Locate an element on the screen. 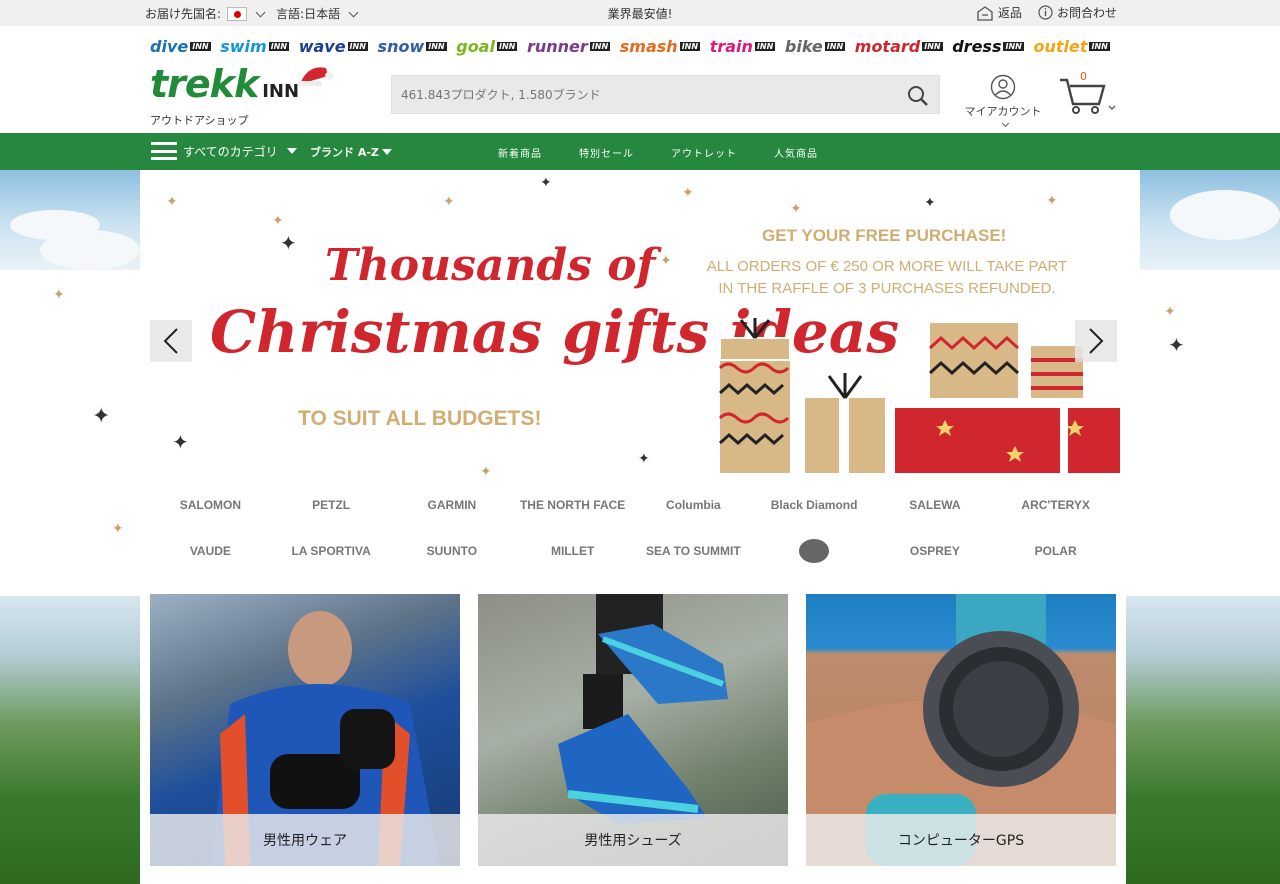 Image resolution: width=1280 pixels, height=884 pixels. returns-link: 返品 is located at coordinates (999, 12).